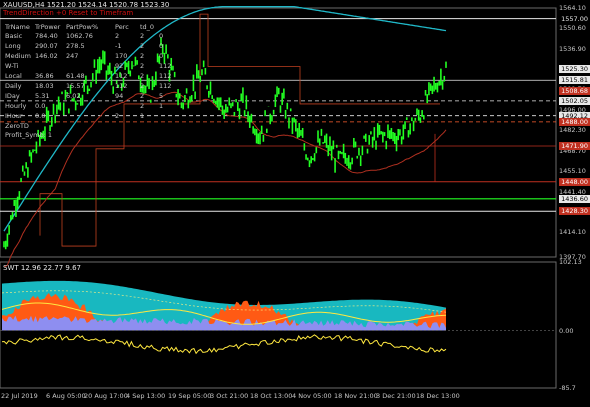 Image resolution: width=590 pixels, height=407 pixels. What do you see at coordinates (121, 76) in the screenshot?
I see `table-cell-4-4: 112` at bounding box center [121, 76].